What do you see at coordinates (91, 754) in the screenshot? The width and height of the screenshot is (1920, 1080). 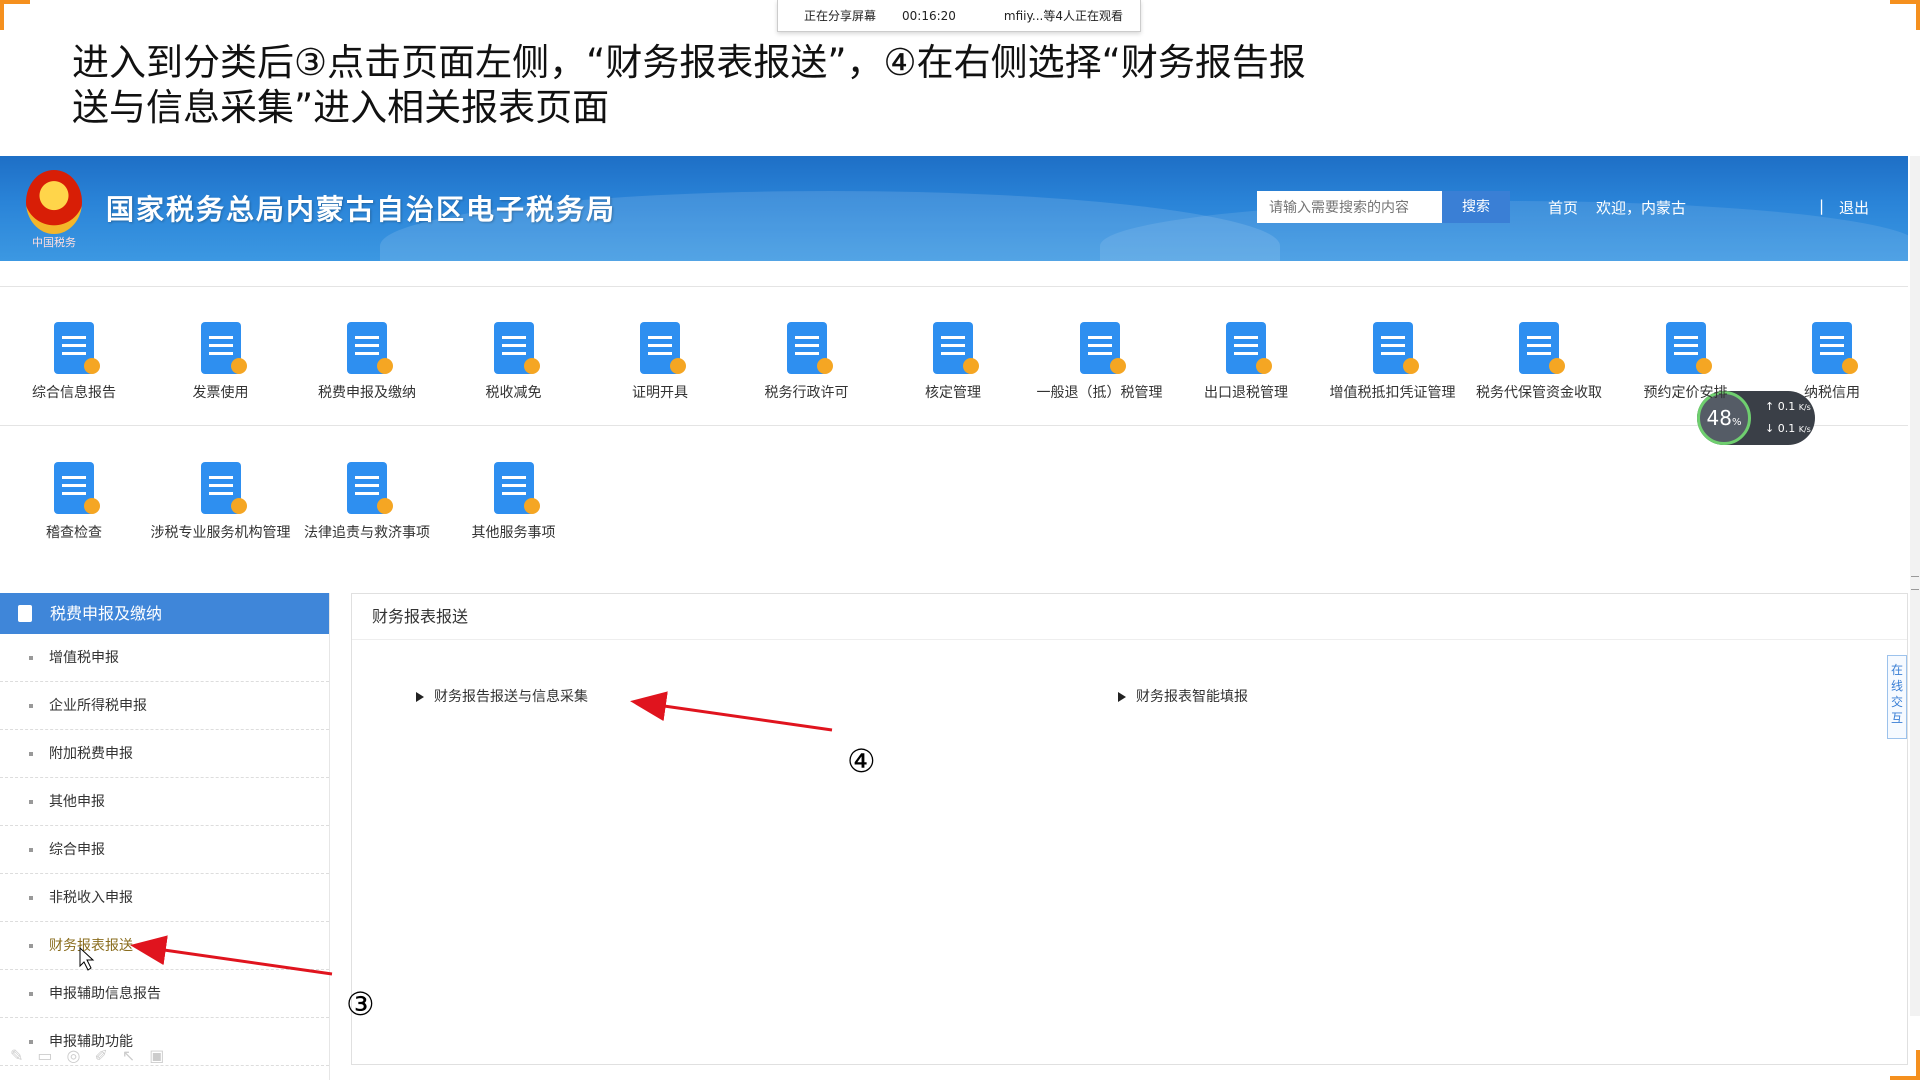 I see `sidebar-item-label: 附加税费申报` at bounding box center [91, 754].